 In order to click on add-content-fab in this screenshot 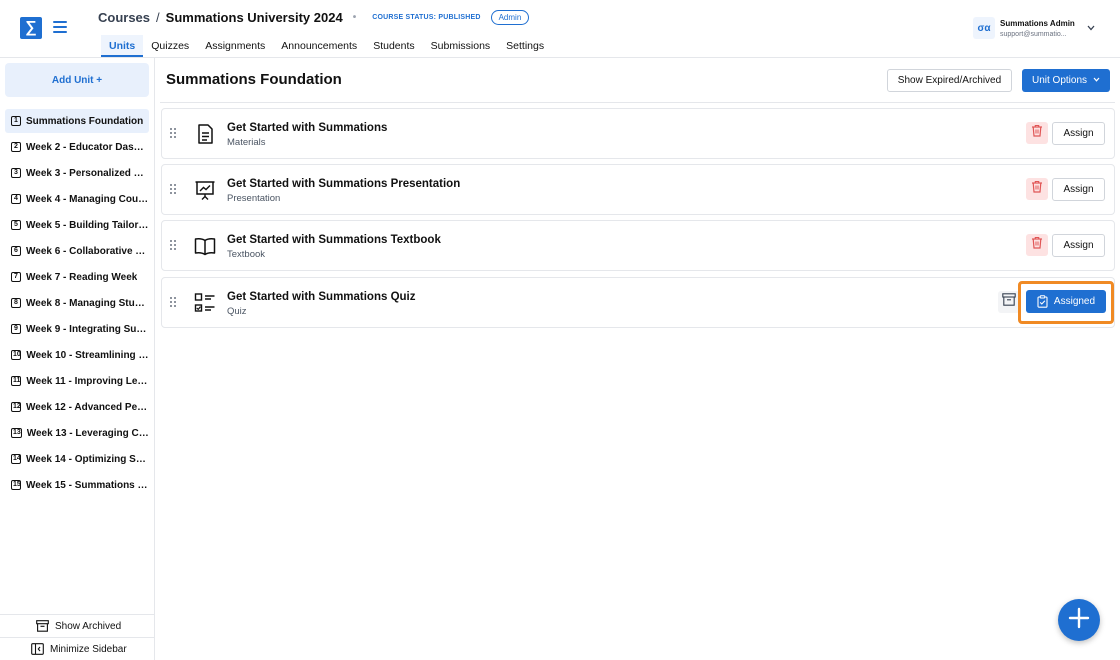, I will do `click(1079, 620)`.